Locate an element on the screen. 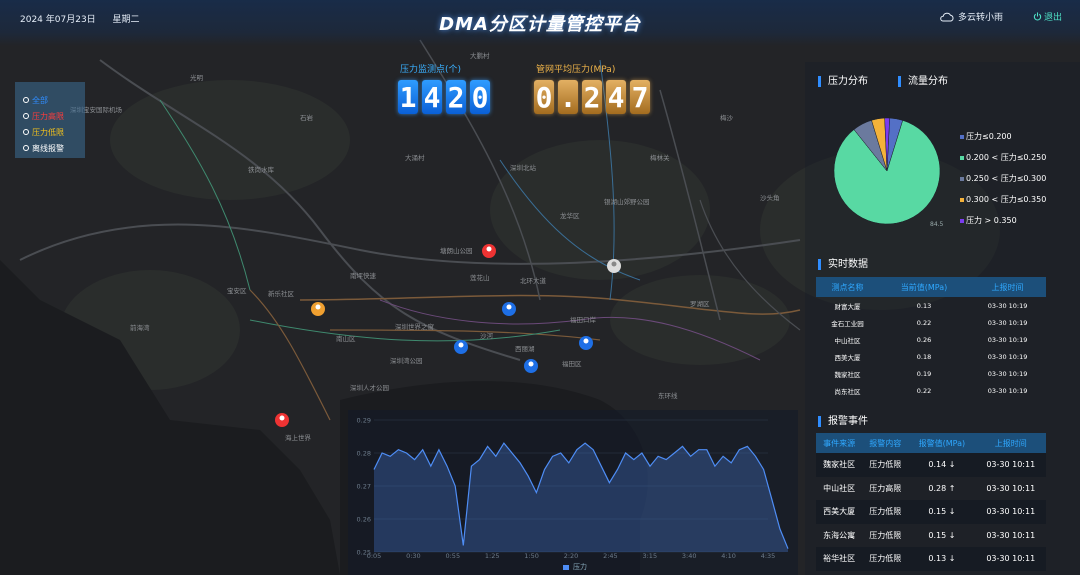 Image resolution: width=1080 pixels, height=575 pixels. realtime-data-title: 实时数据 is located at coordinates (843, 264).